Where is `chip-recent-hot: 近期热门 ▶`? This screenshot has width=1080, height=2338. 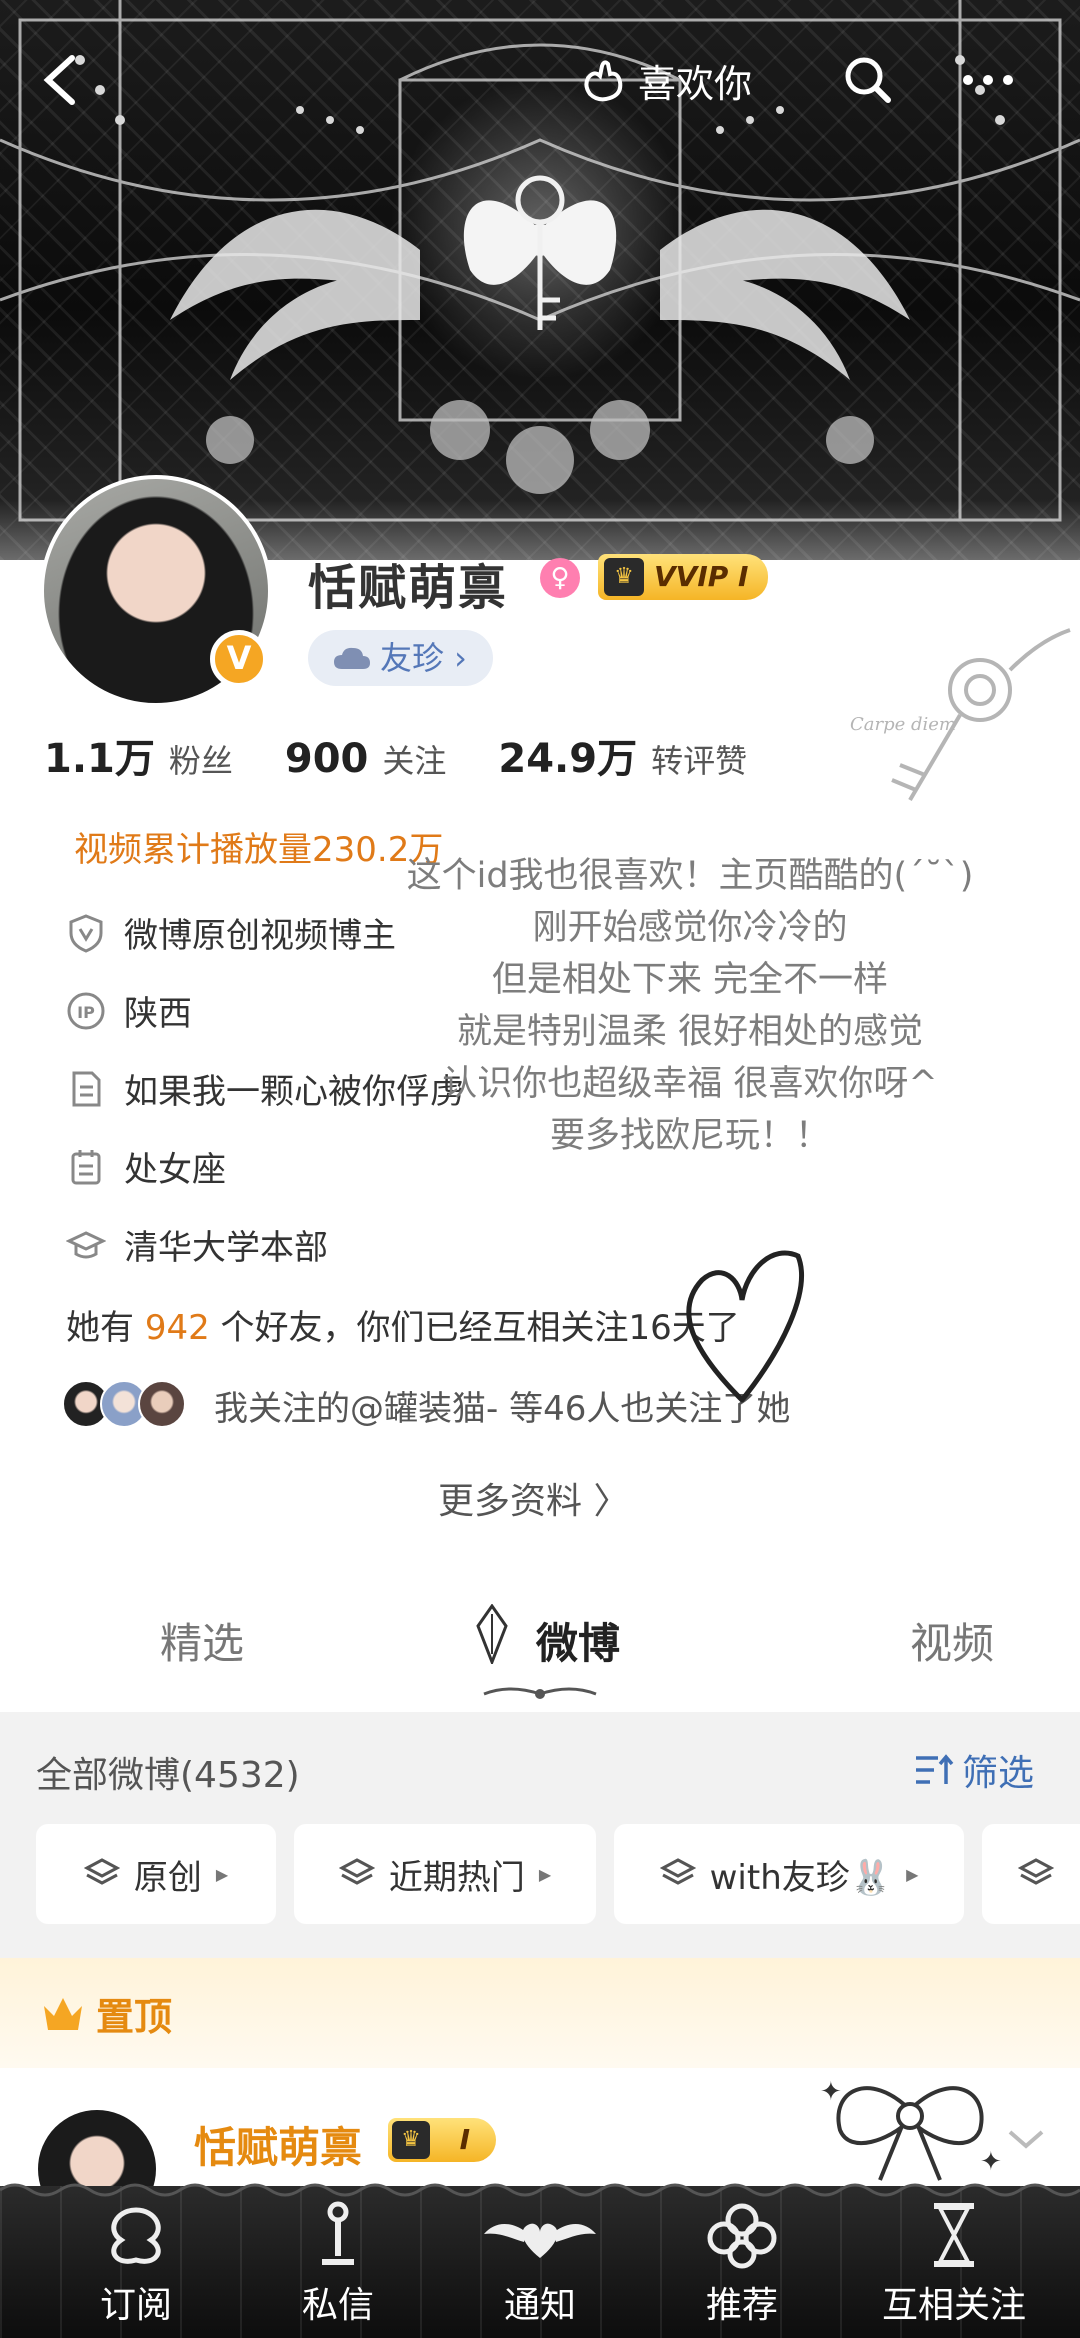
chip-recent-hot: 近期热门 ▶ is located at coordinates (445, 1874).